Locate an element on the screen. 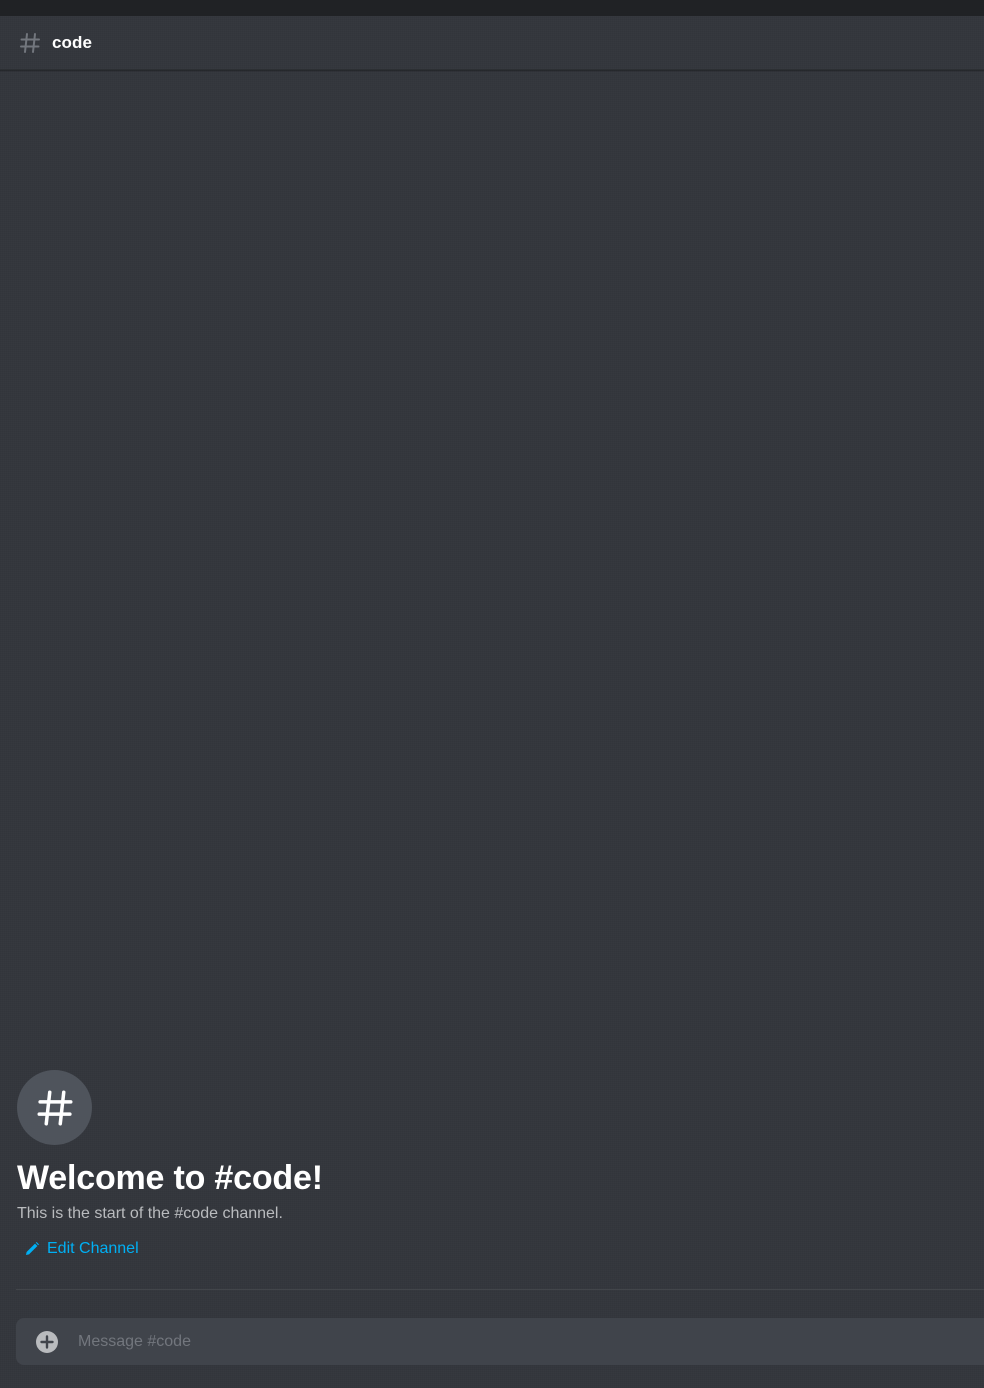 This screenshot has width=984, height=1388. add-circle-icon is located at coordinates (47, 1342).